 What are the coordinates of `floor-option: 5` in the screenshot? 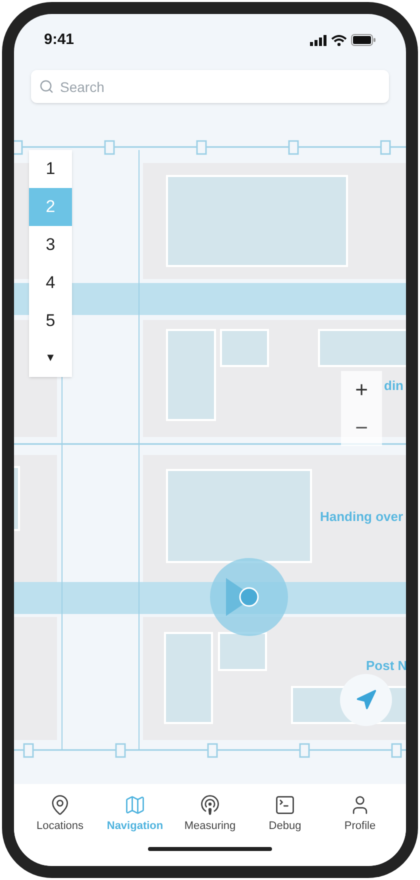 It's located at (50, 321).